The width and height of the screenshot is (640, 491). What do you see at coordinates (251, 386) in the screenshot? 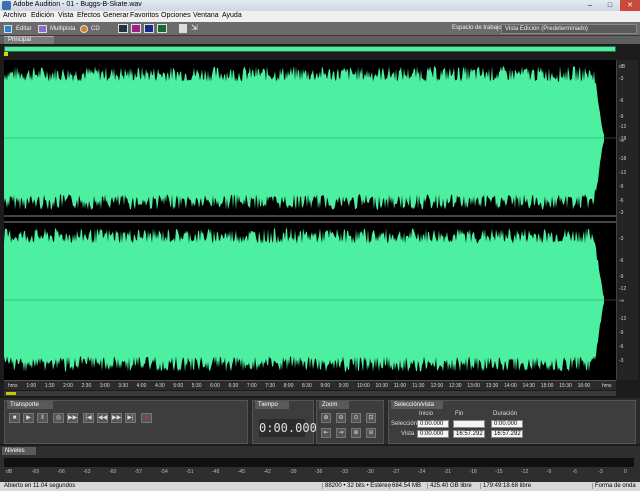
I see `timeline-tick-label: 7:00` at bounding box center [251, 386].